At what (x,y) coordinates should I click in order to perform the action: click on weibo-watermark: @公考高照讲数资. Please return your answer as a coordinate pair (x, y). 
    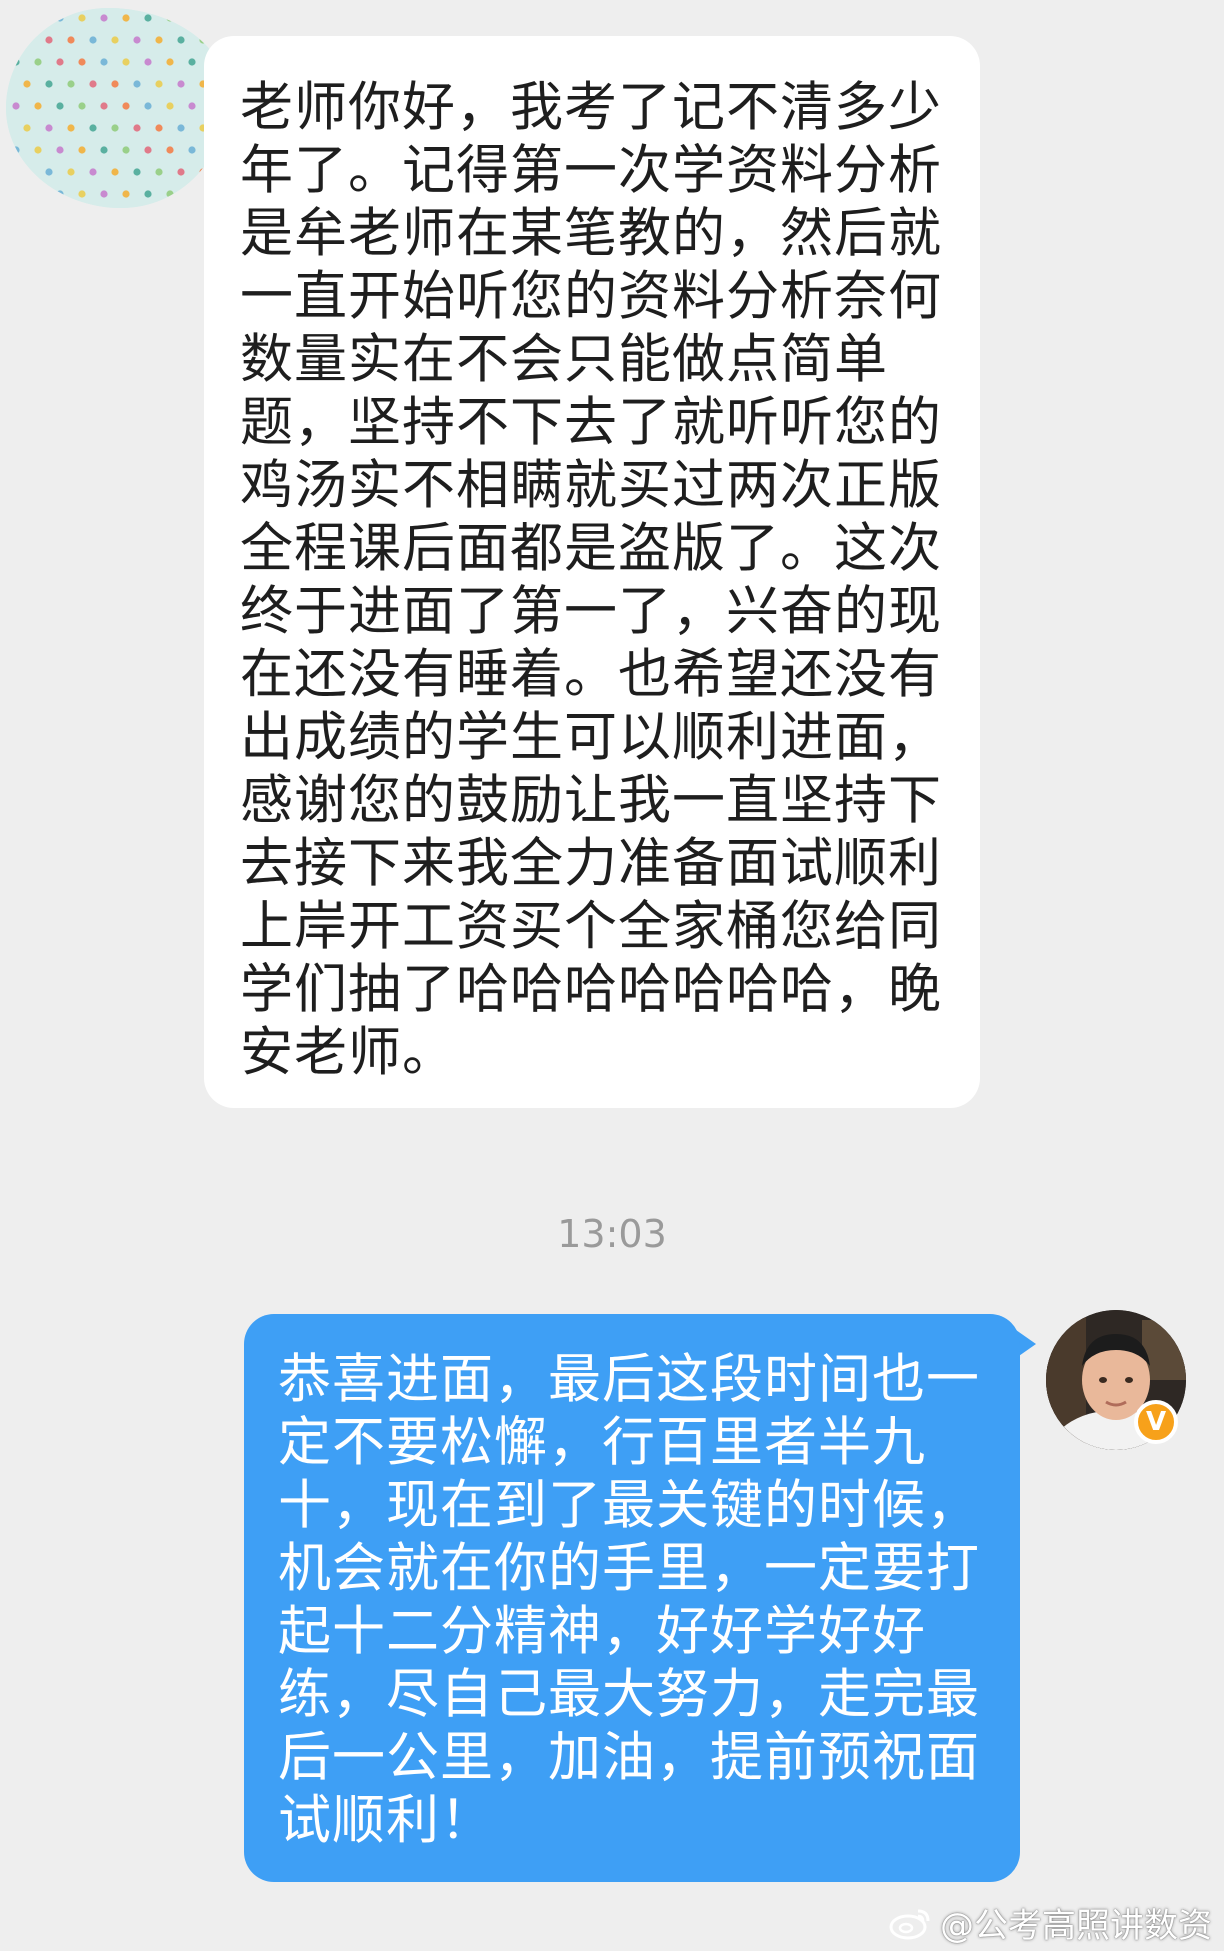
    Looking at the image, I should click on (1050, 1922).